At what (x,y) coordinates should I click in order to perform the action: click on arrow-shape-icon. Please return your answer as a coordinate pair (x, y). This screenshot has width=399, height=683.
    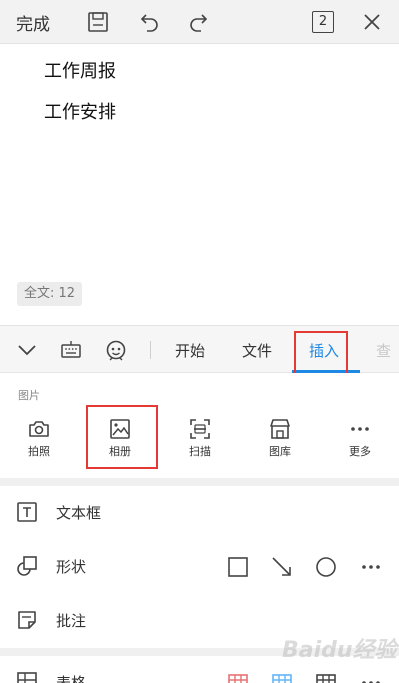
    Looking at the image, I should click on (282, 567).